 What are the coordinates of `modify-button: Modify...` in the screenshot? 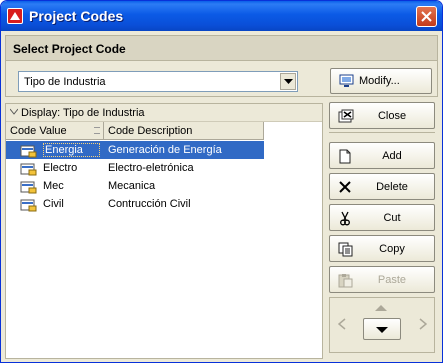 It's located at (381, 81).